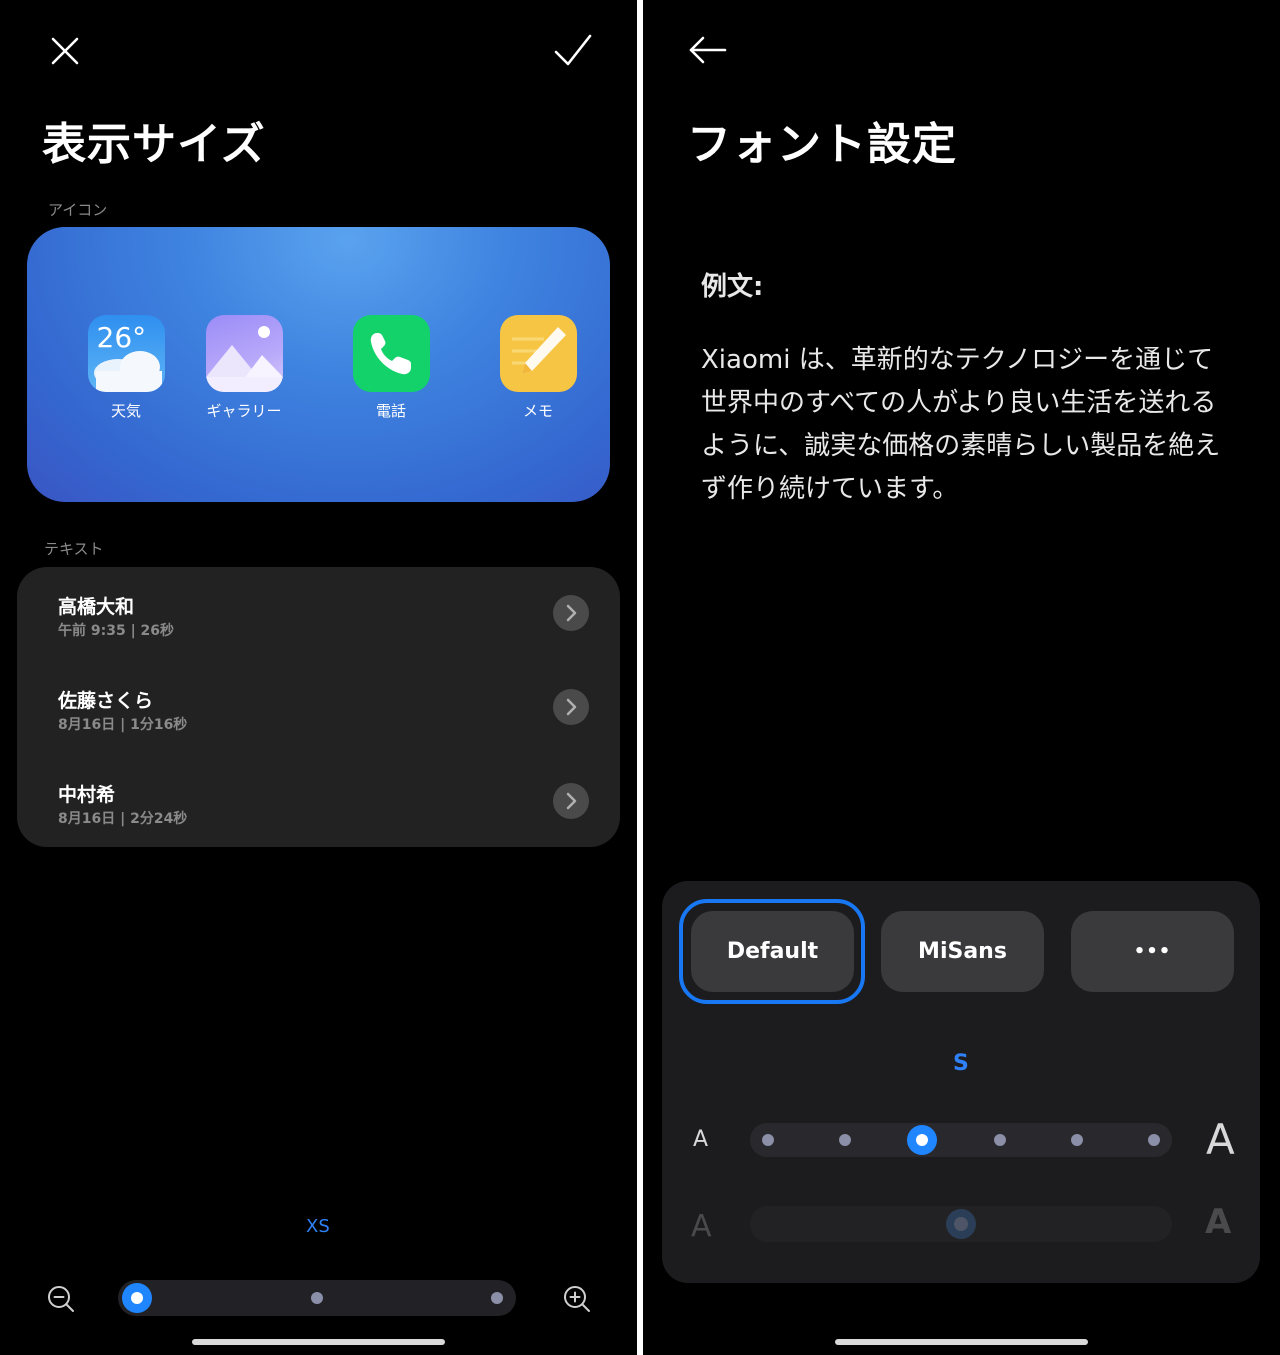 The image size is (1280, 1355). I want to click on list-item: 中村希 8月16日 | 2分24秒, so click(318, 801).